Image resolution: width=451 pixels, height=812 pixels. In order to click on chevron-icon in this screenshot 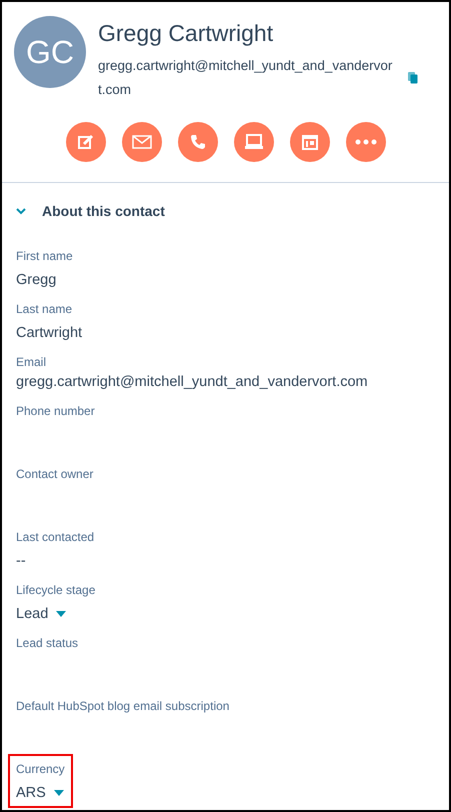, I will do `click(21, 211)`.